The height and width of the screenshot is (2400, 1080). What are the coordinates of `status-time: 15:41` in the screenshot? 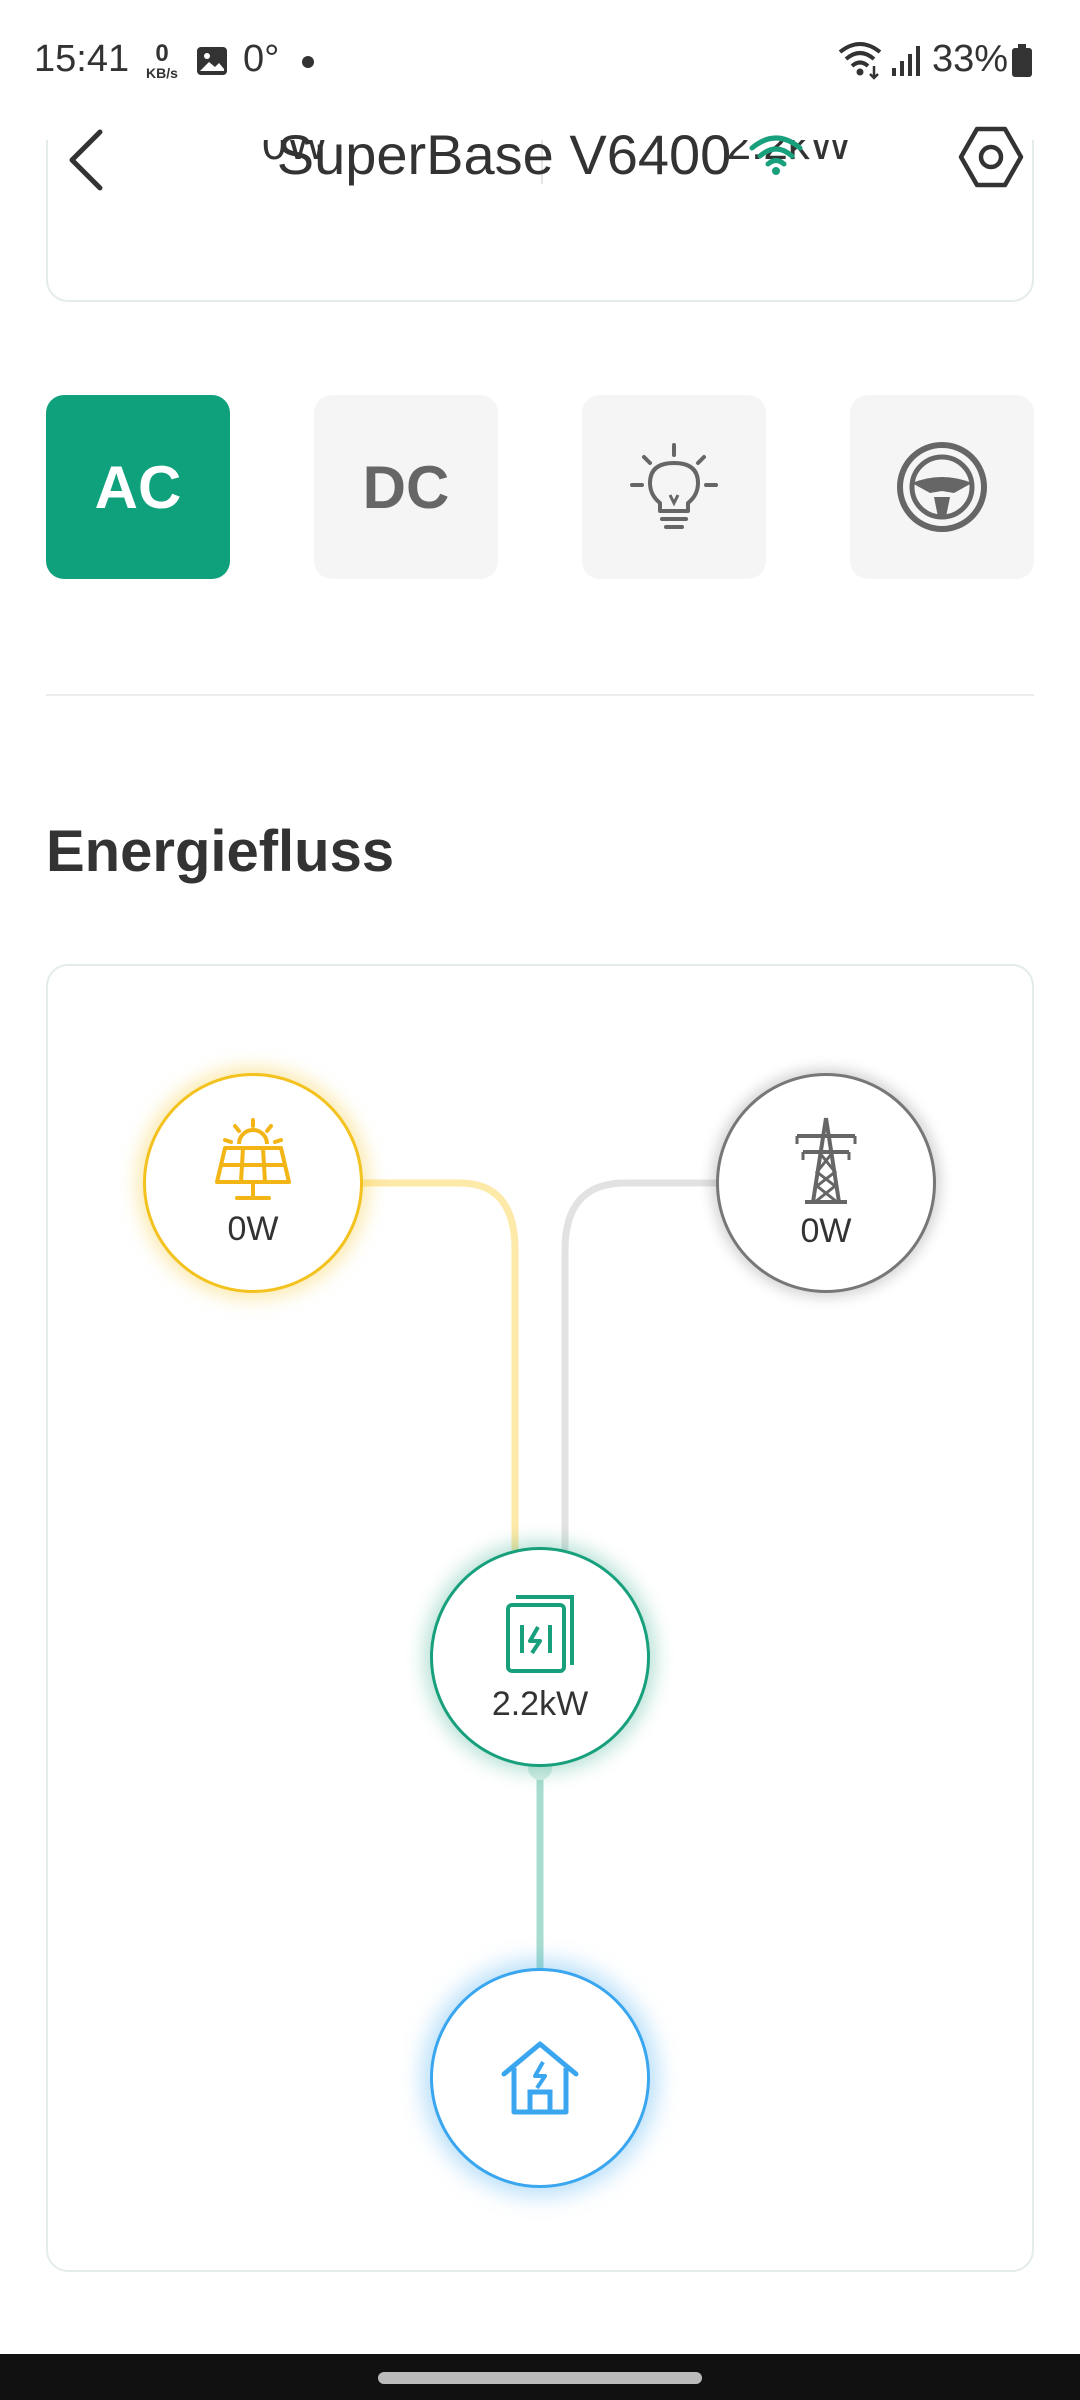 It's located at (82, 59).